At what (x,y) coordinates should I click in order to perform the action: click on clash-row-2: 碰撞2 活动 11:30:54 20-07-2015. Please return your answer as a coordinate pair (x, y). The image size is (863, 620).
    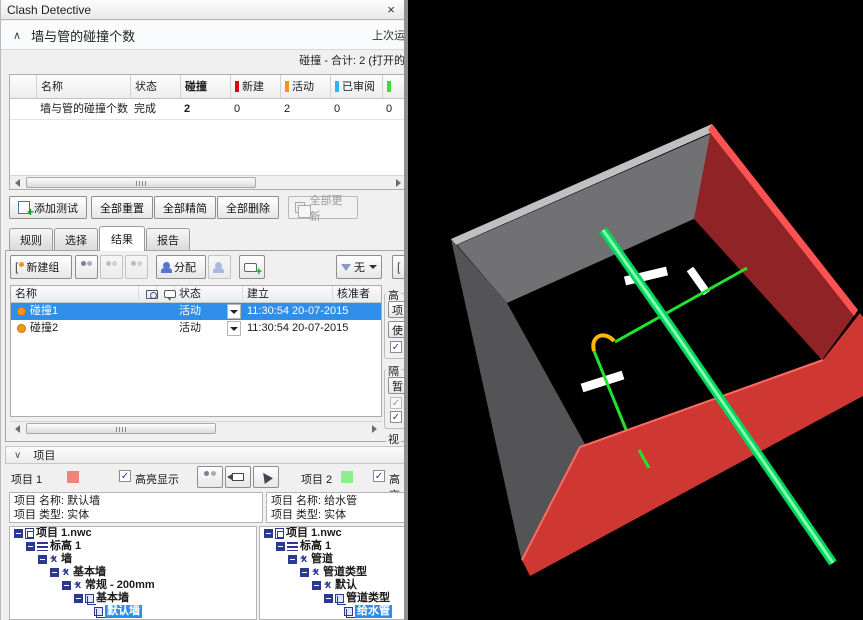
    Looking at the image, I should click on (196, 328).